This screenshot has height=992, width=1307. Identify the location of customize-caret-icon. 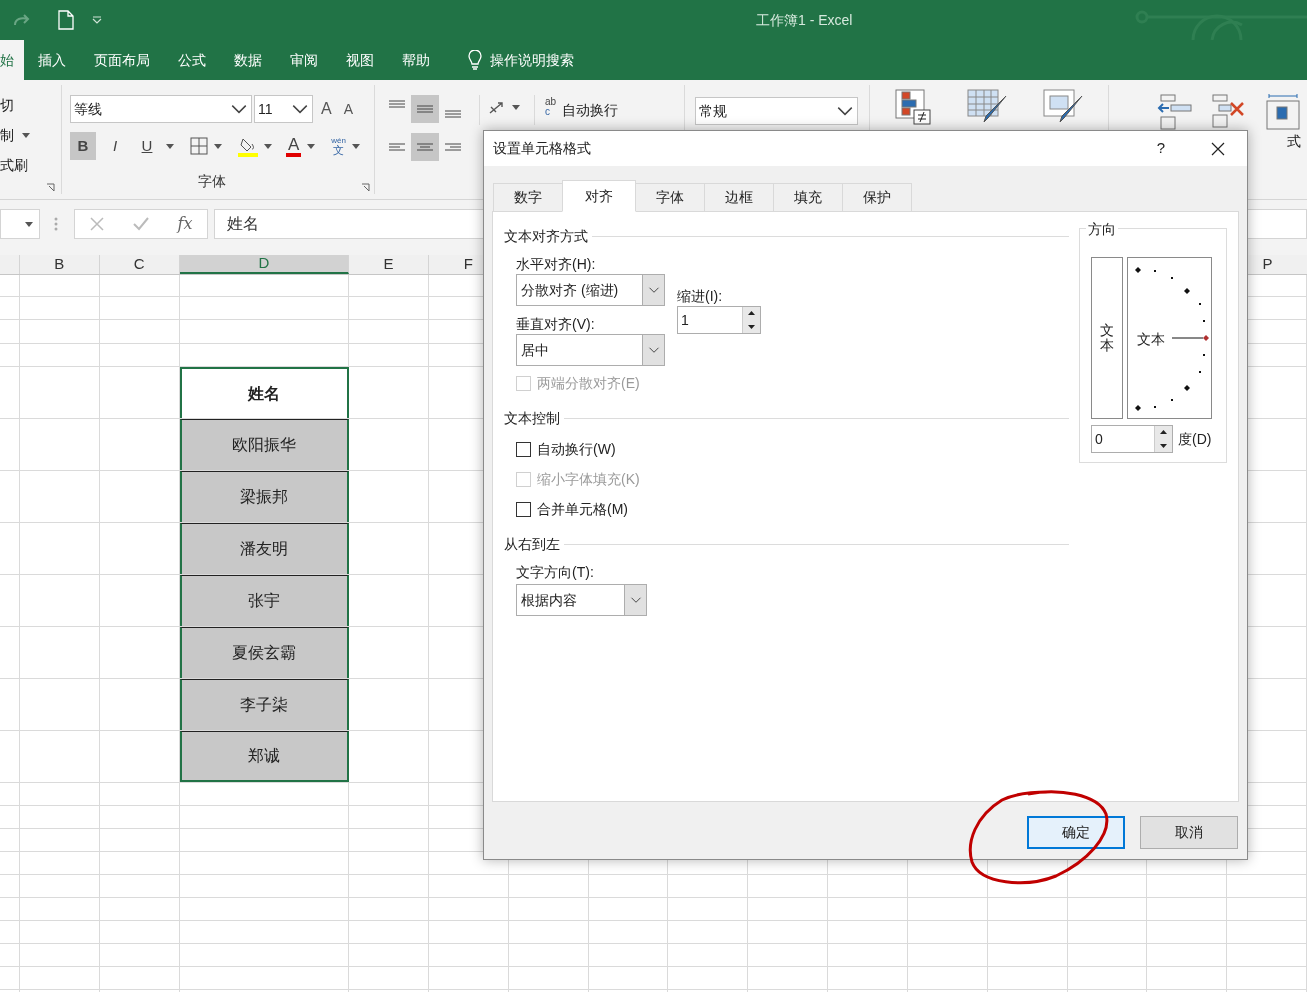
(97, 20).